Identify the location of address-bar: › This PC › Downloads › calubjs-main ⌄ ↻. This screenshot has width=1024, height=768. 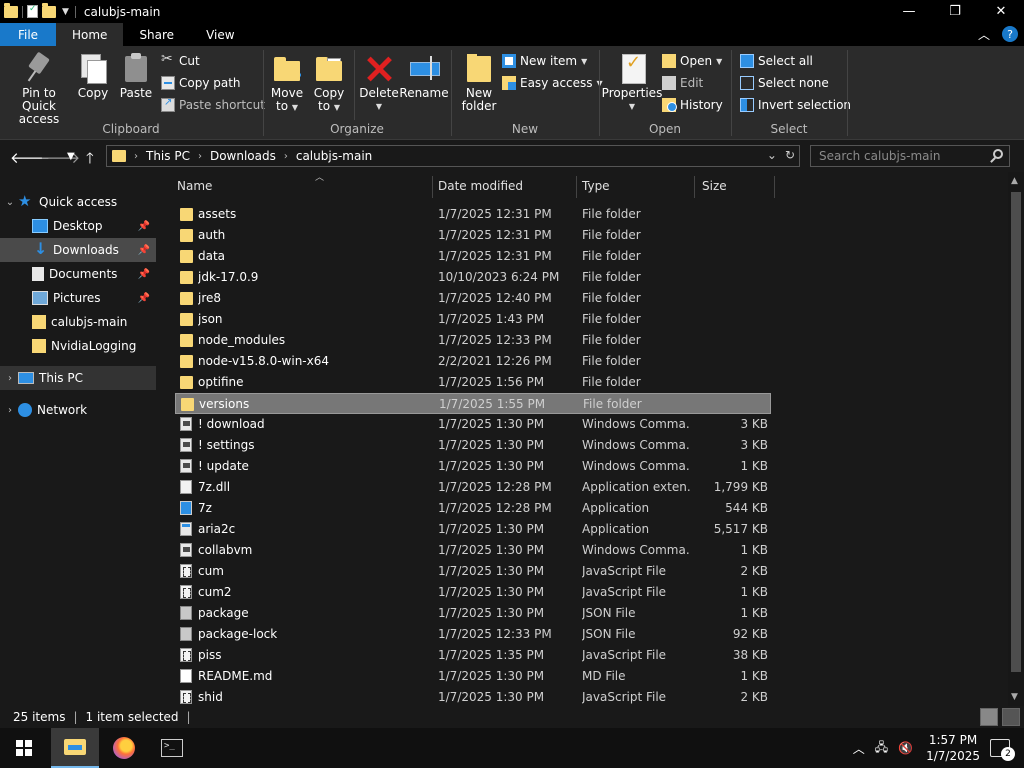
(453, 156).